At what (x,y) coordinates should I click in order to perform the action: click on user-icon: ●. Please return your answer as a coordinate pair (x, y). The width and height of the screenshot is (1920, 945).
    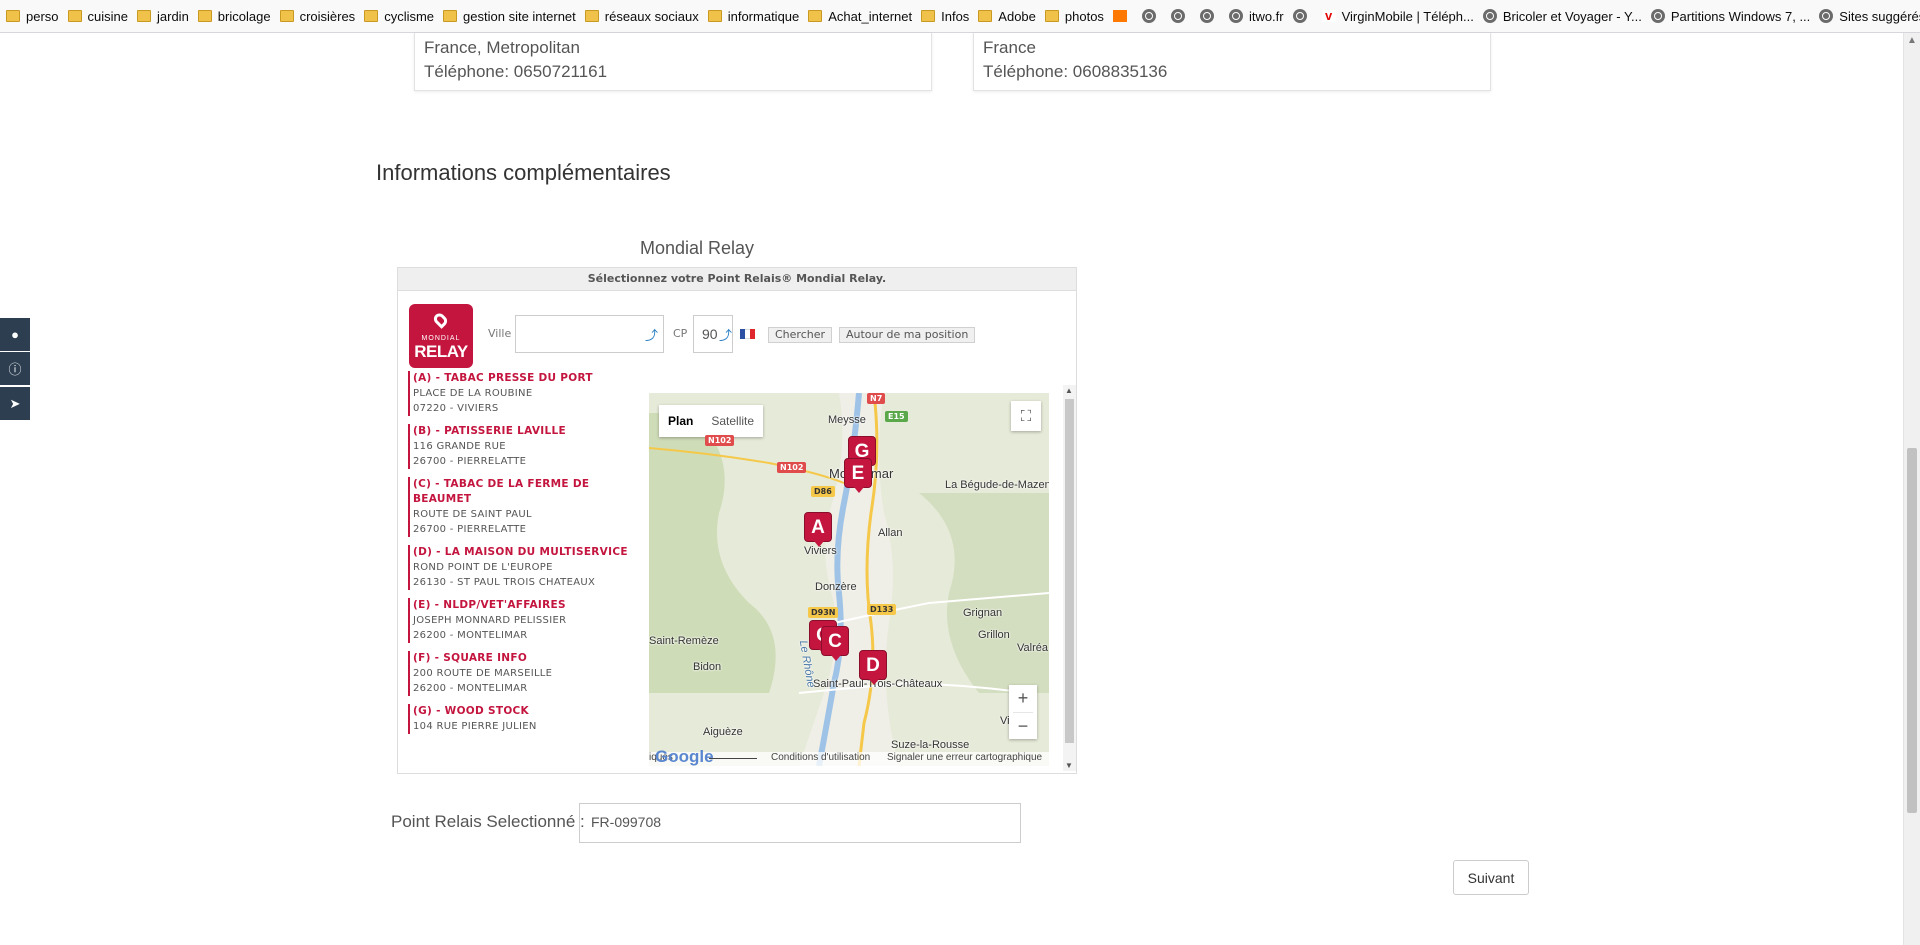
    Looking at the image, I should click on (15, 334).